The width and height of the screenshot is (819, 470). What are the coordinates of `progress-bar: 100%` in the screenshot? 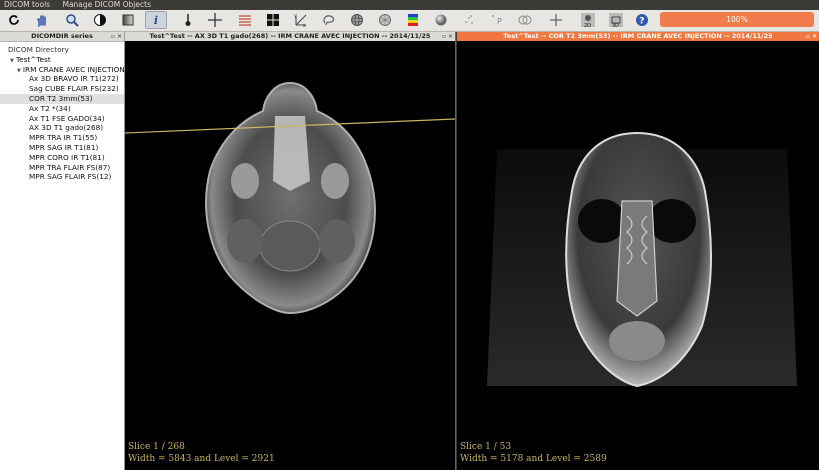 It's located at (737, 19).